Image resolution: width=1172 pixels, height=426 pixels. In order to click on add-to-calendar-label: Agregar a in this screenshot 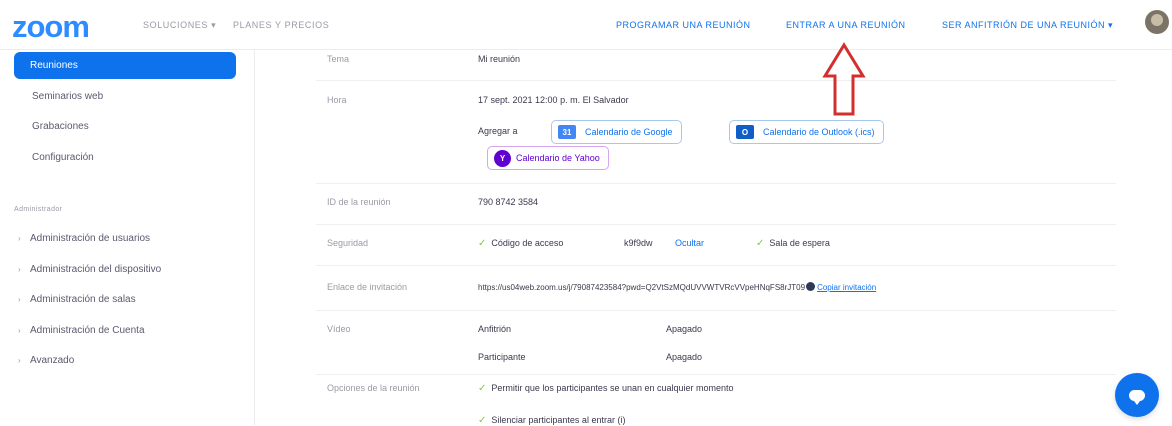, I will do `click(498, 131)`.